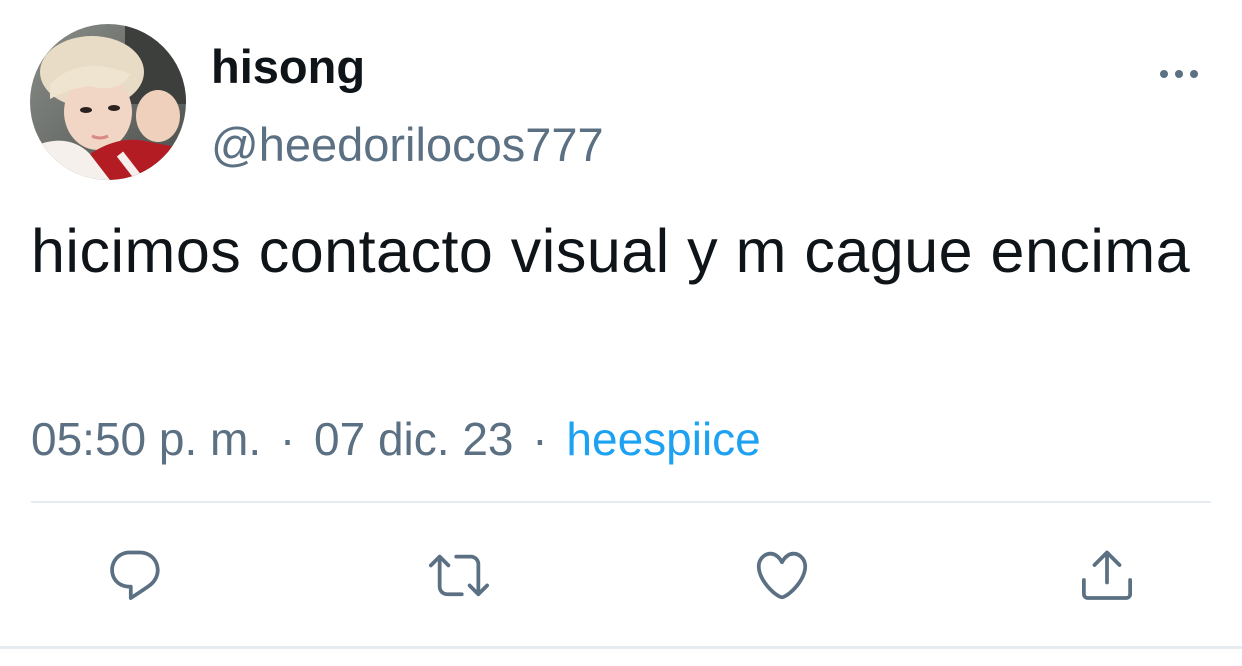 The width and height of the screenshot is (1242, 666). I want to click on share-button, so click(1107, 575).